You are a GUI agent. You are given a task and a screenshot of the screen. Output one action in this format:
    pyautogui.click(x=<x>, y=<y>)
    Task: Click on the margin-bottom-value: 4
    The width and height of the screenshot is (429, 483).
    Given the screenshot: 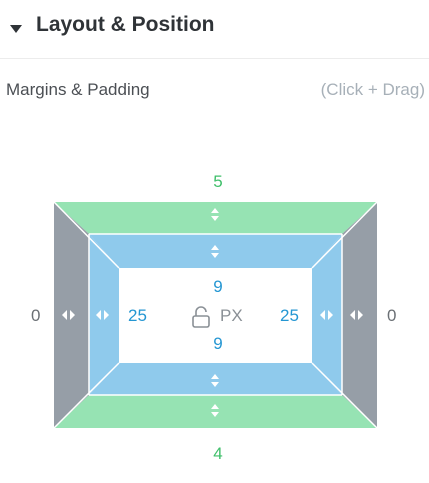 What is the action you would take?
    pyautogui.click(x=217, y=454)
    